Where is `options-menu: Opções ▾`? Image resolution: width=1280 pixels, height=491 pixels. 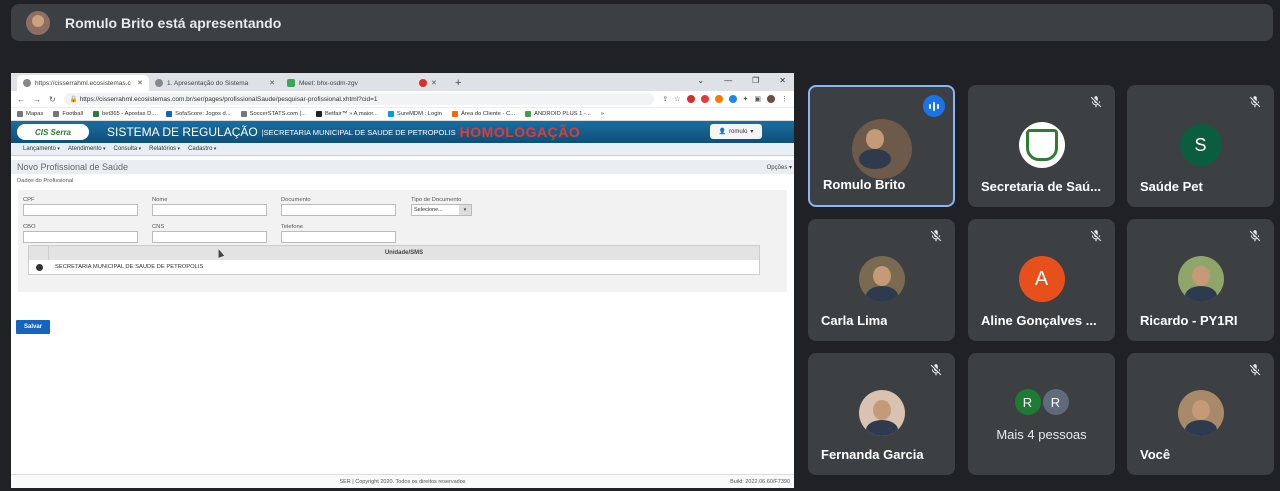 options-menu: Opções ▾ is located at coordinates (779, 167).